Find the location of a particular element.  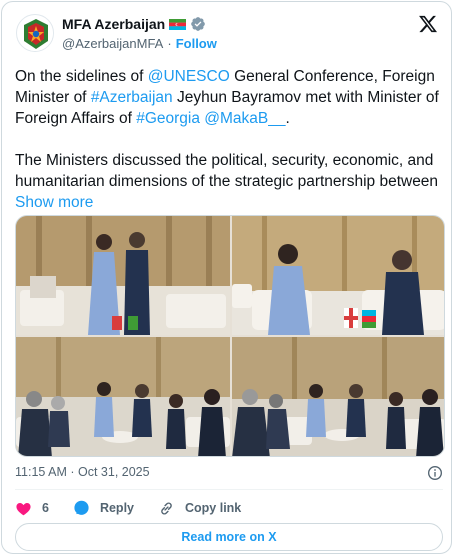

info-icon is located at coordinates (435, 473).